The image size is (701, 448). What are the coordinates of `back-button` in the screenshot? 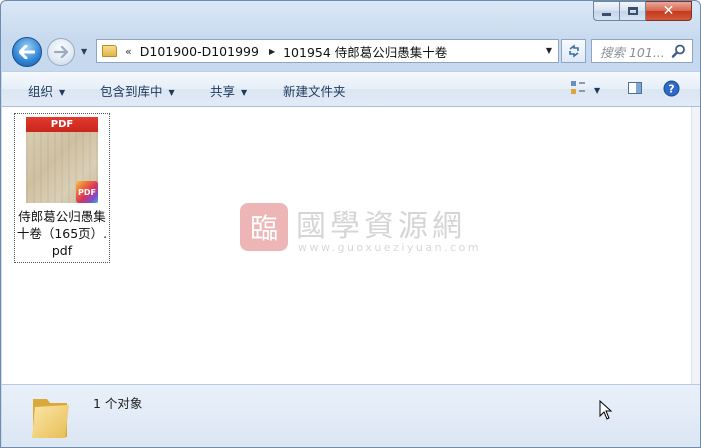 It's located at (27, 52).